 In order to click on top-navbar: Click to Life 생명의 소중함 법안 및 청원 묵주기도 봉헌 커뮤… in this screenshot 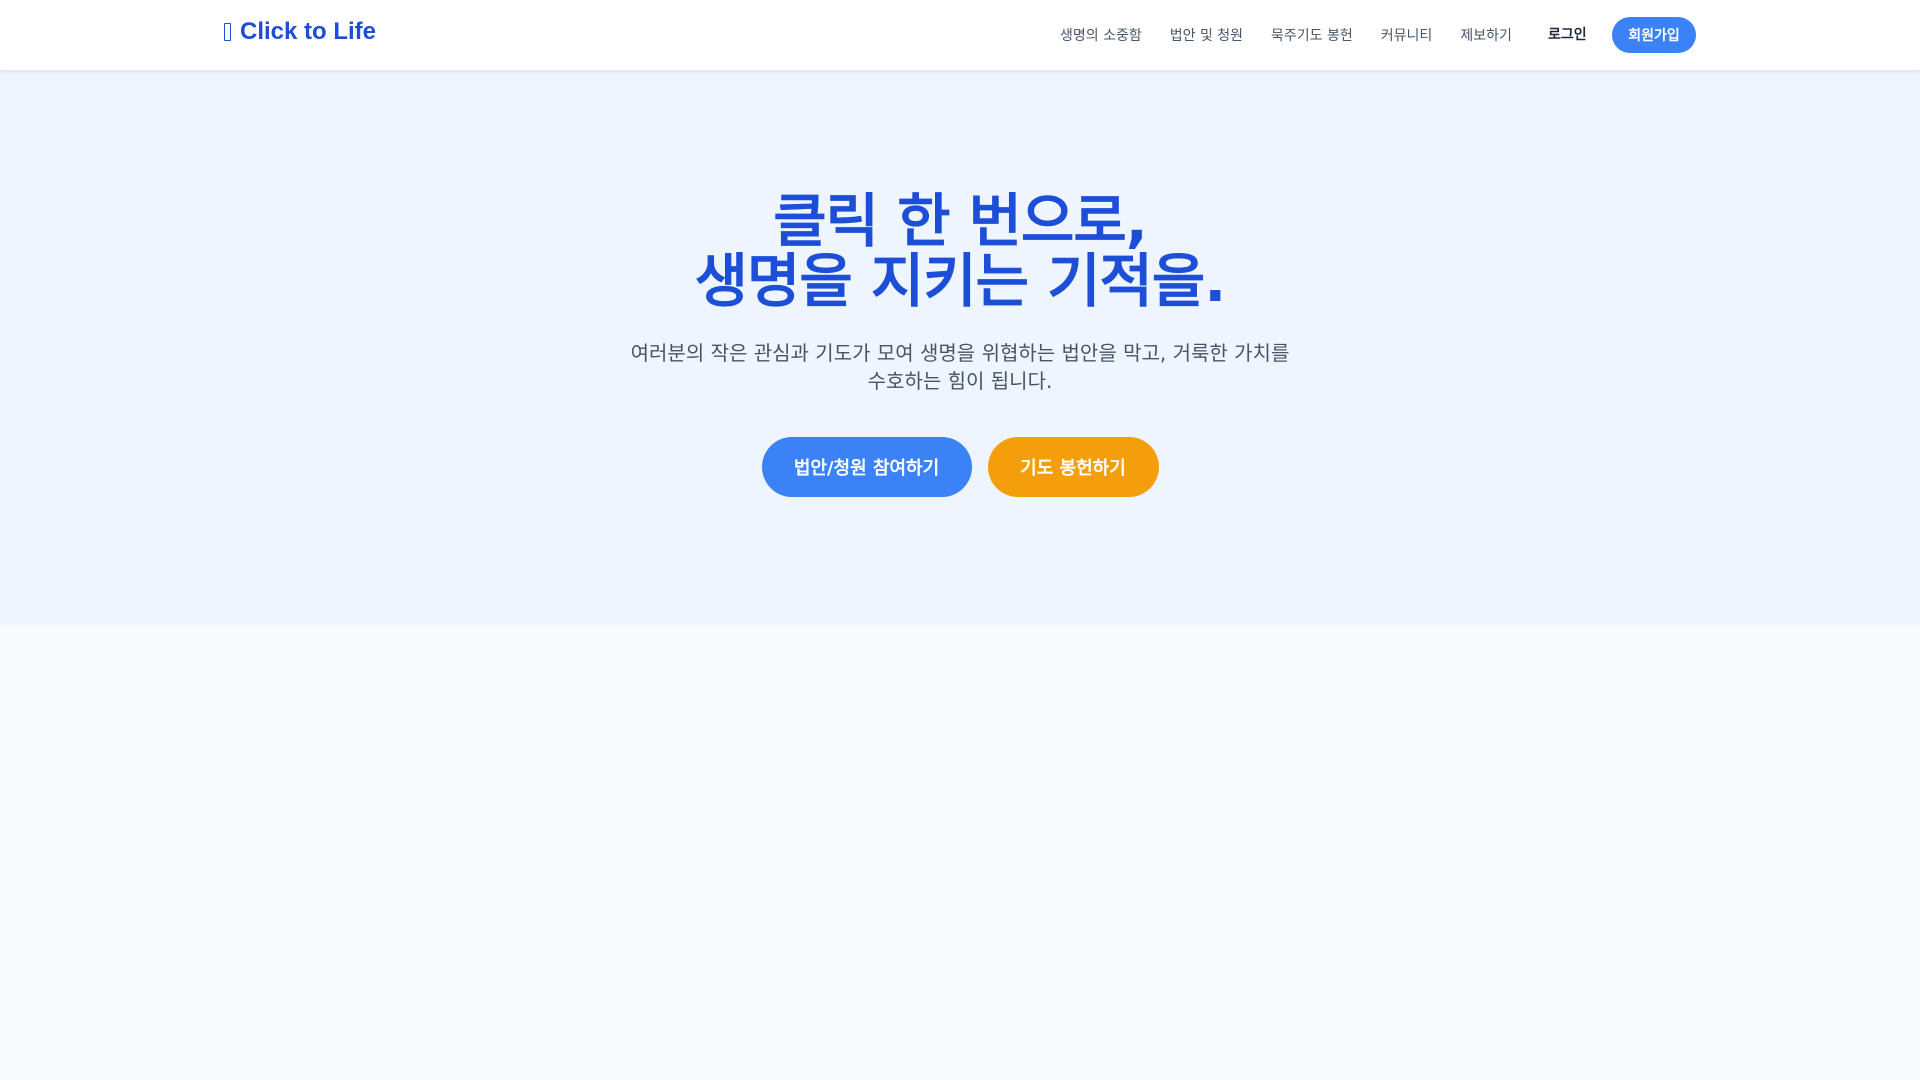, I will do `click(960, 35)`.